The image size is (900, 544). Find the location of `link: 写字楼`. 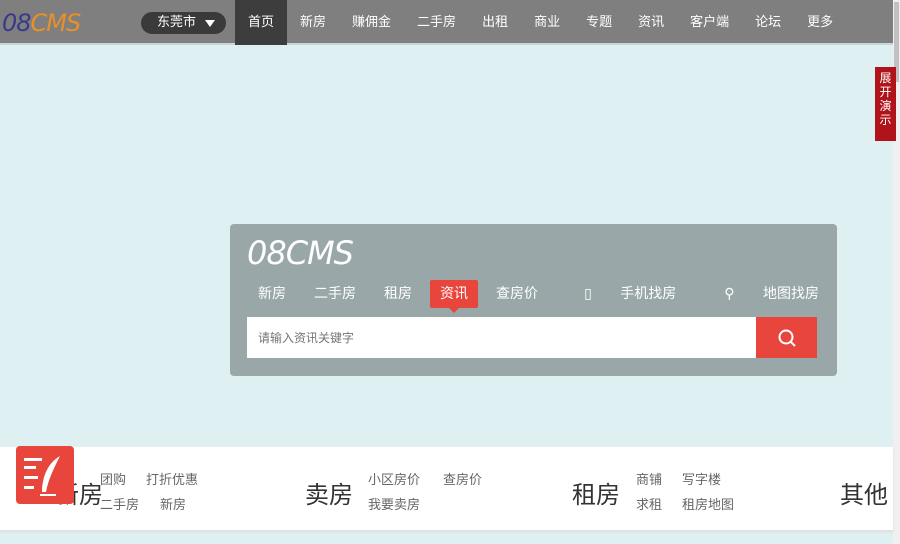

link: 写字楼 is located at coordinates (701, 478).